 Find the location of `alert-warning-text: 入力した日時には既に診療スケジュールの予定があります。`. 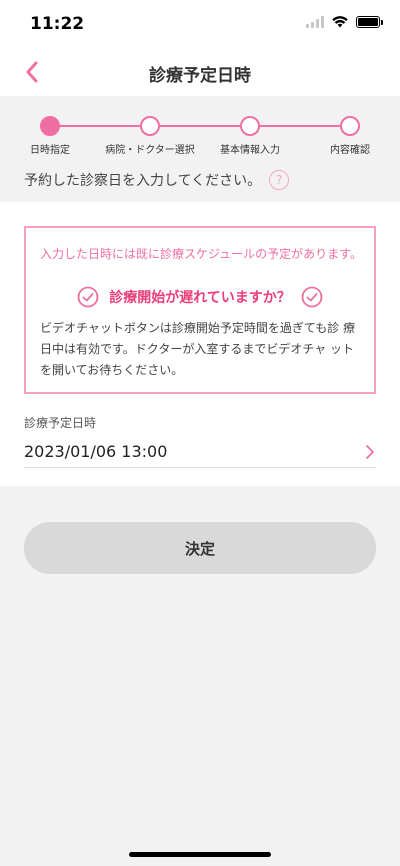

alert-warning-text: 入力した日時には既に診療スケジュールの予定があります。 is located at coordinates (201, 254).